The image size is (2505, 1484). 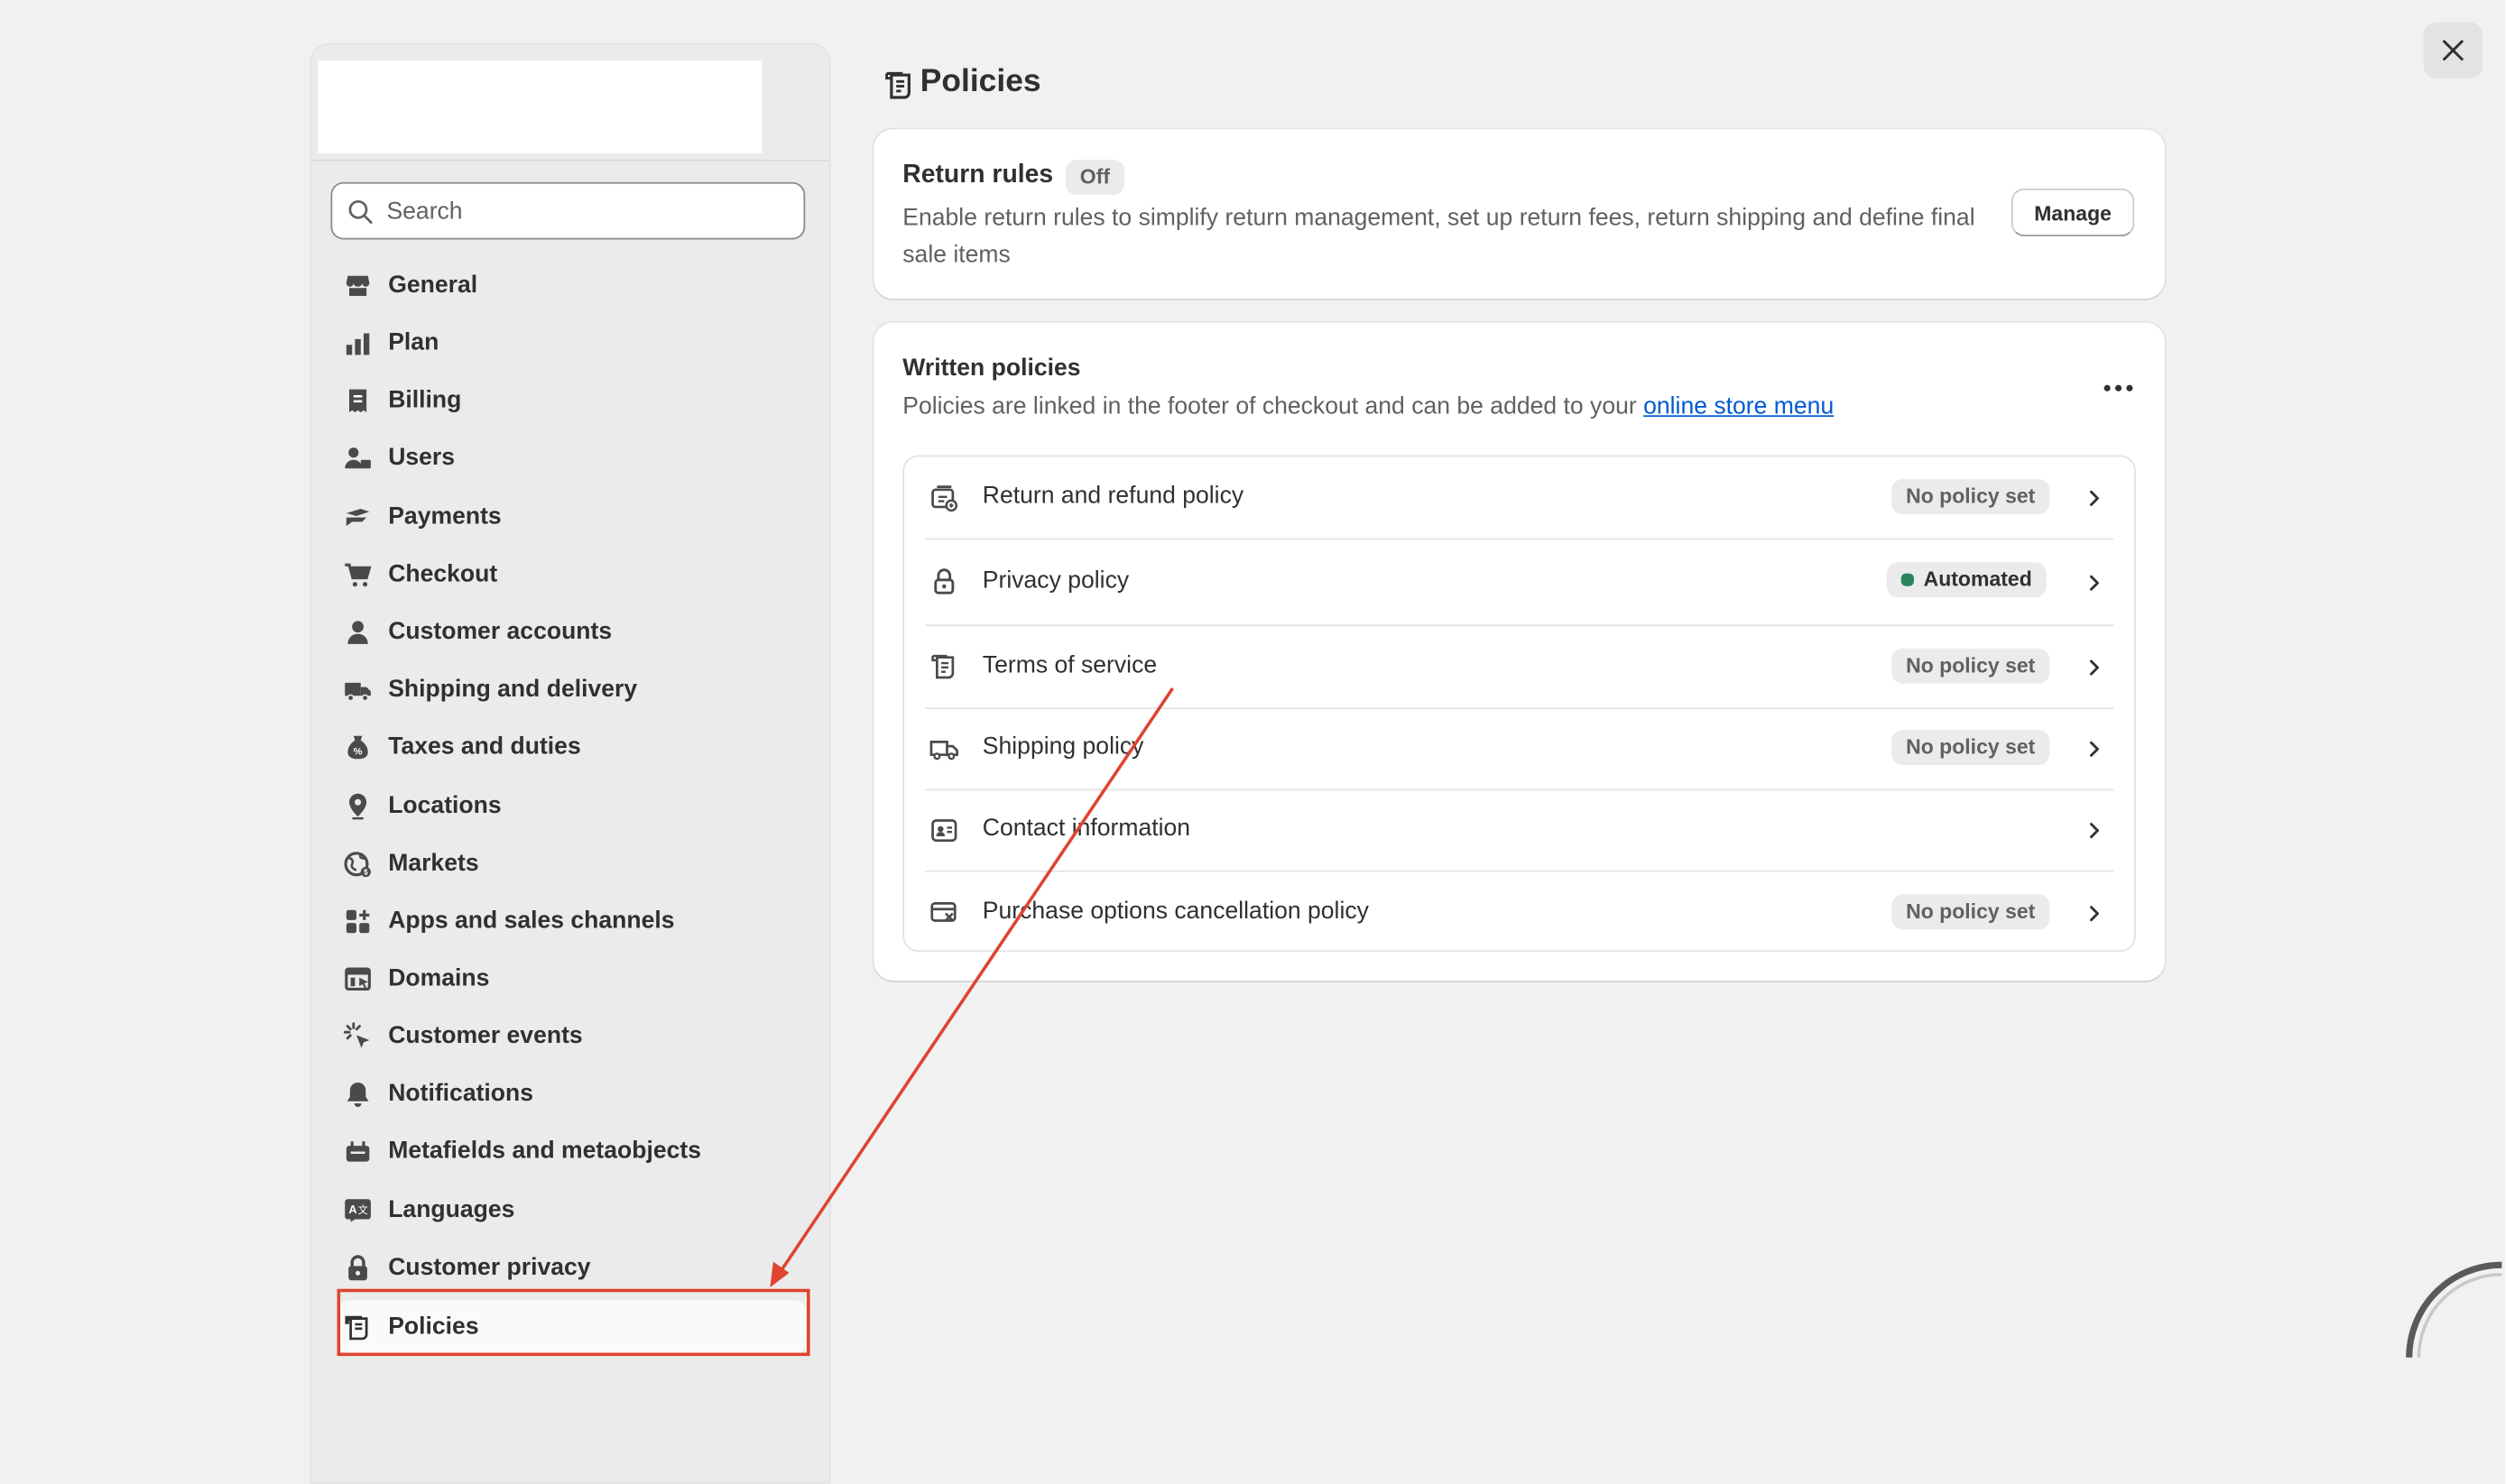 I want to click on sidebar-item-label: Billing, so click(x=425, y=400).